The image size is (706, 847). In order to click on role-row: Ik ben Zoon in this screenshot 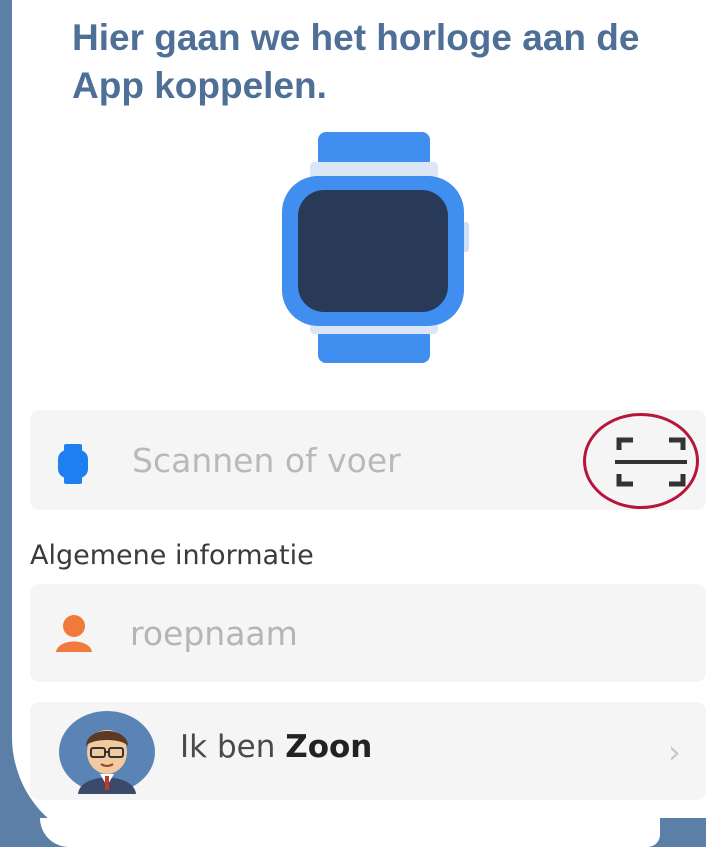, I will do `click(368, 751)`.